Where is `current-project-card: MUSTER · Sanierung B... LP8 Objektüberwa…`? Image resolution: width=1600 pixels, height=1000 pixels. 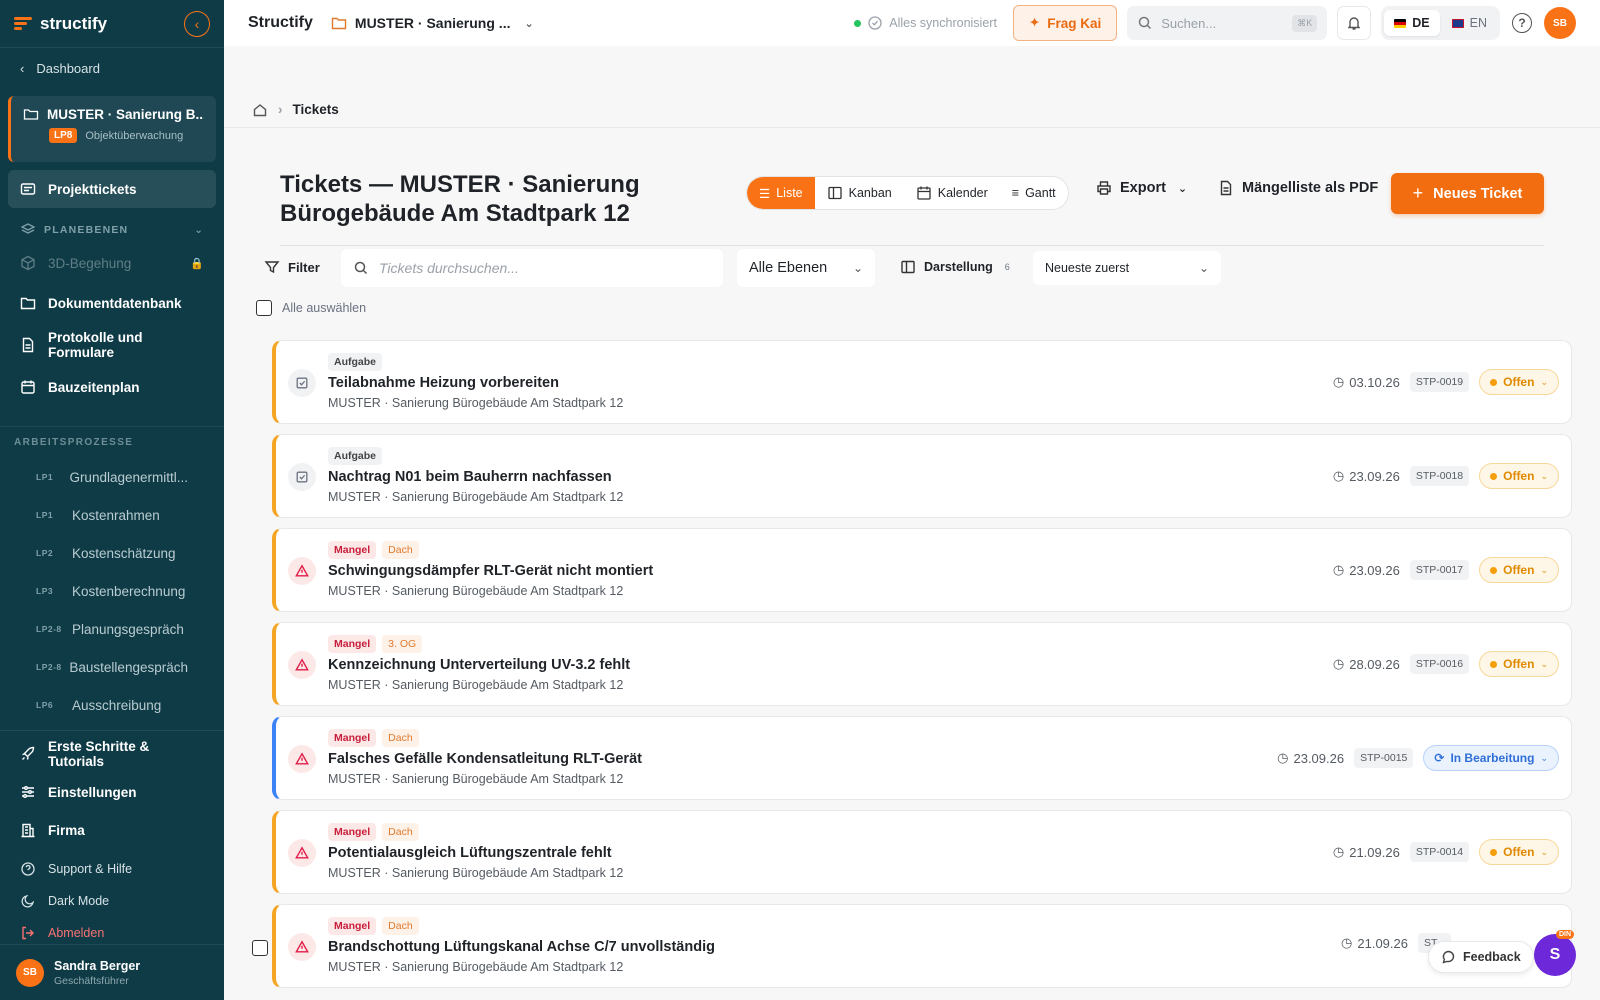
current-project-card: MUSTER · Sanierung B... LP8 Objektüberwa… is located at coordinates (112, 129).